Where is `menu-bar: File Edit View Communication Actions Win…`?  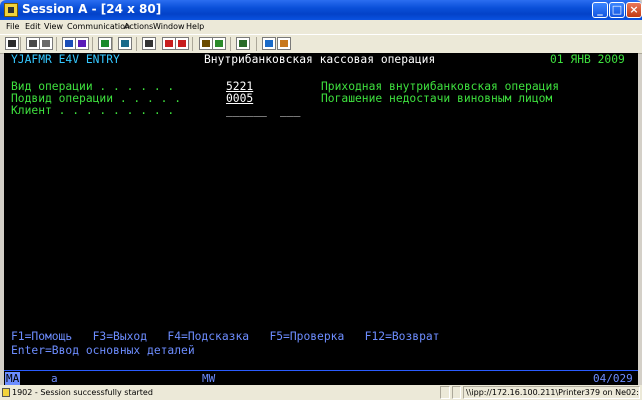 menu-bar: File Edit View Communication Actions Win… is located at coordinates (321, 27).